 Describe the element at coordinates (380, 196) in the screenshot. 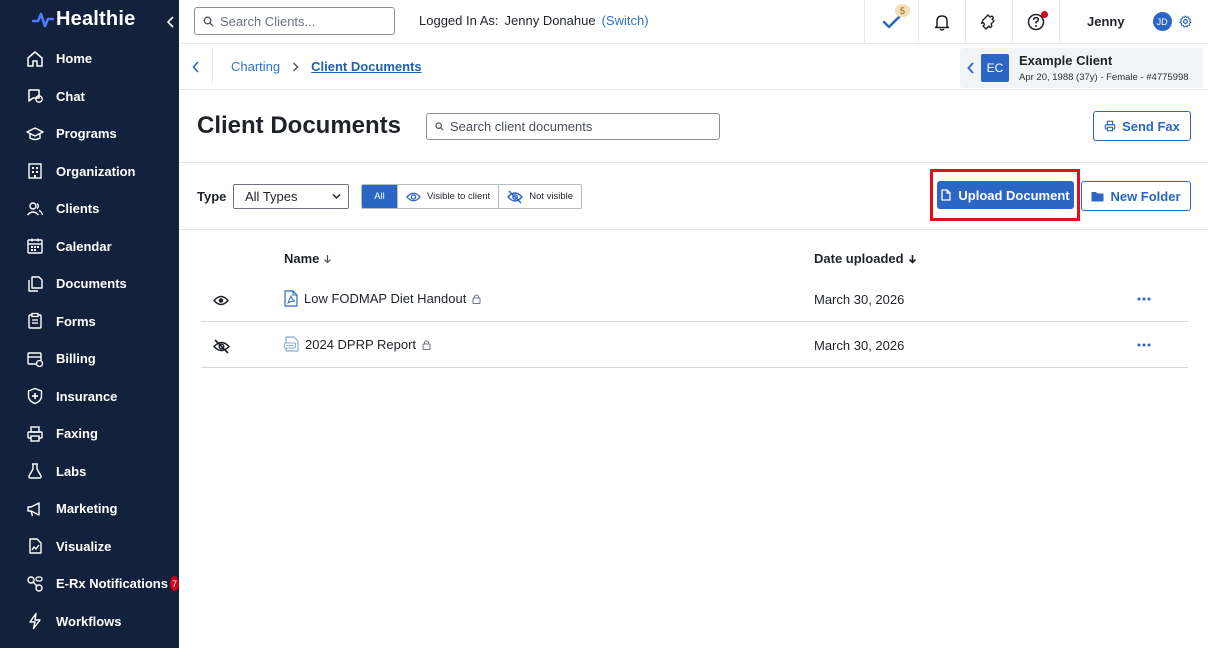

I see `visibility-filter-all: All` at that location.